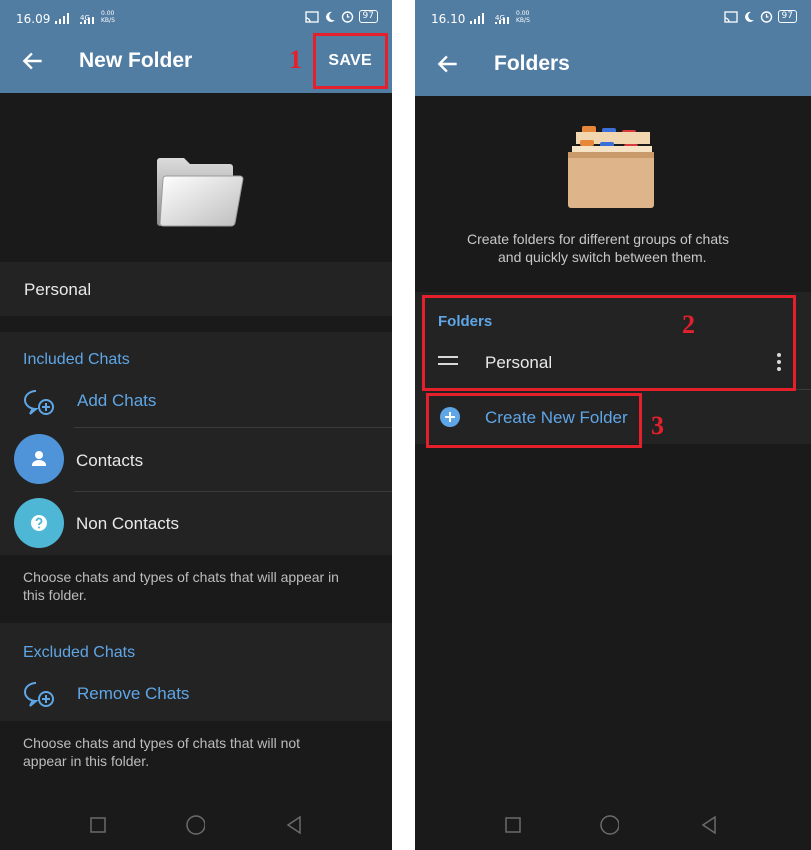  I want to click on highlight-box-create, so click(534, 420).